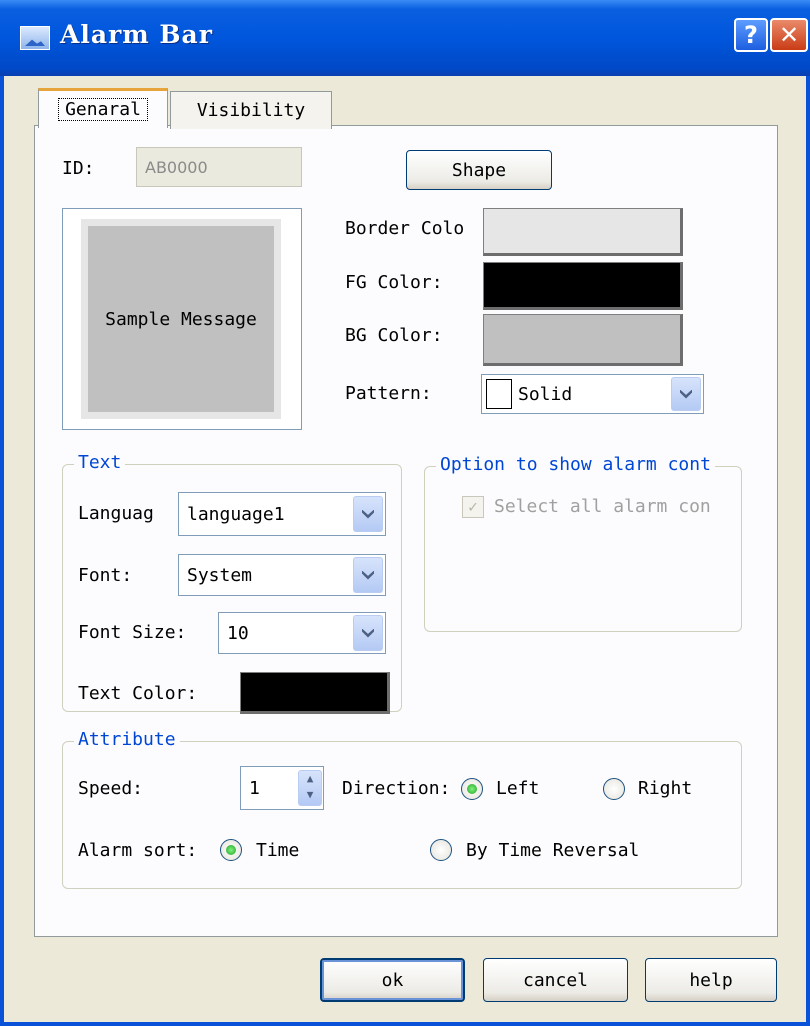 The height and width of the screenshot is (1026, 810). Describe the element at coordinates (35, 38) in the screenshot. I see `window-app-icon` at that location.